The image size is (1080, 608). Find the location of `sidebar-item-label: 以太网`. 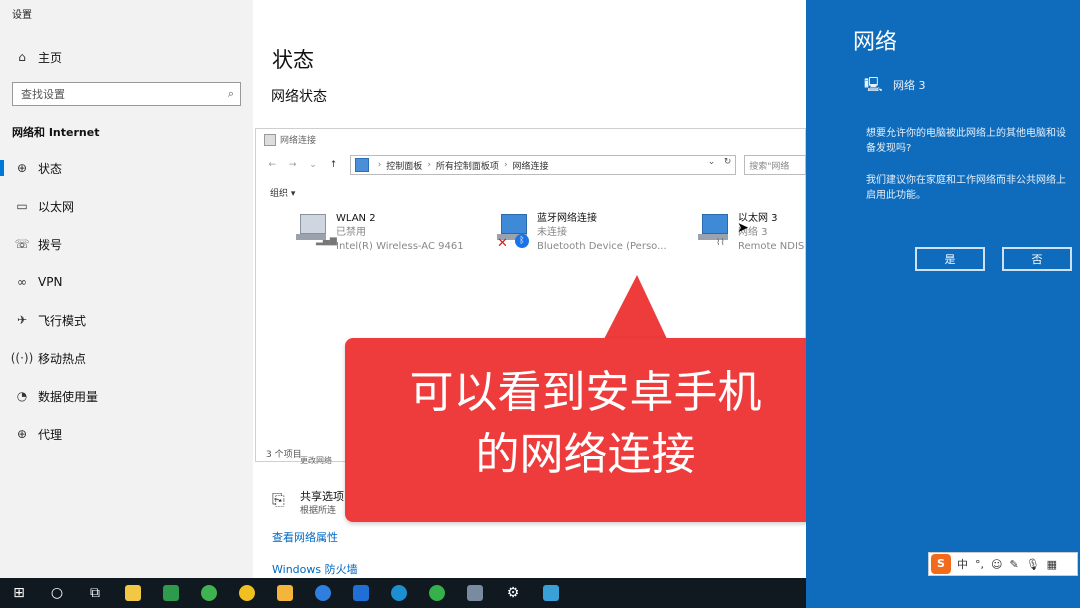

sidebar-item-label: 以太网 is located at coordinates (56, 206).